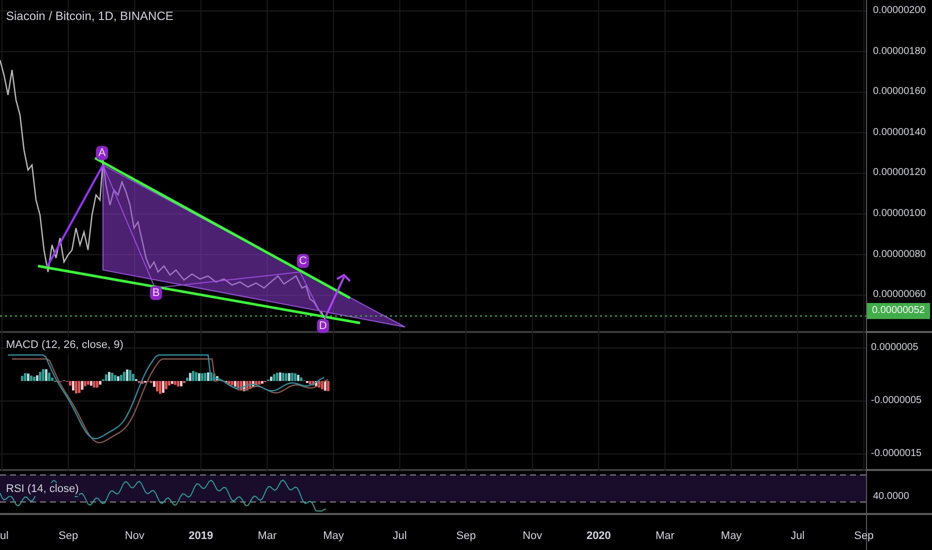 The width and height of the screenshot is (932, 550). Describe the element at coordinates (337, 296) in the screenshot. I see `arrow-drawing` at that location.